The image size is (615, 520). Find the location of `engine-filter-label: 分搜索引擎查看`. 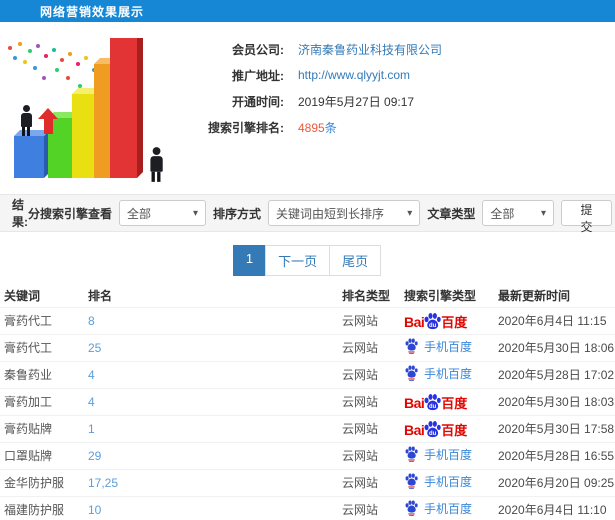

engine-filter-label: 分搜索引擎查看 is located at coordinates (69, 213).